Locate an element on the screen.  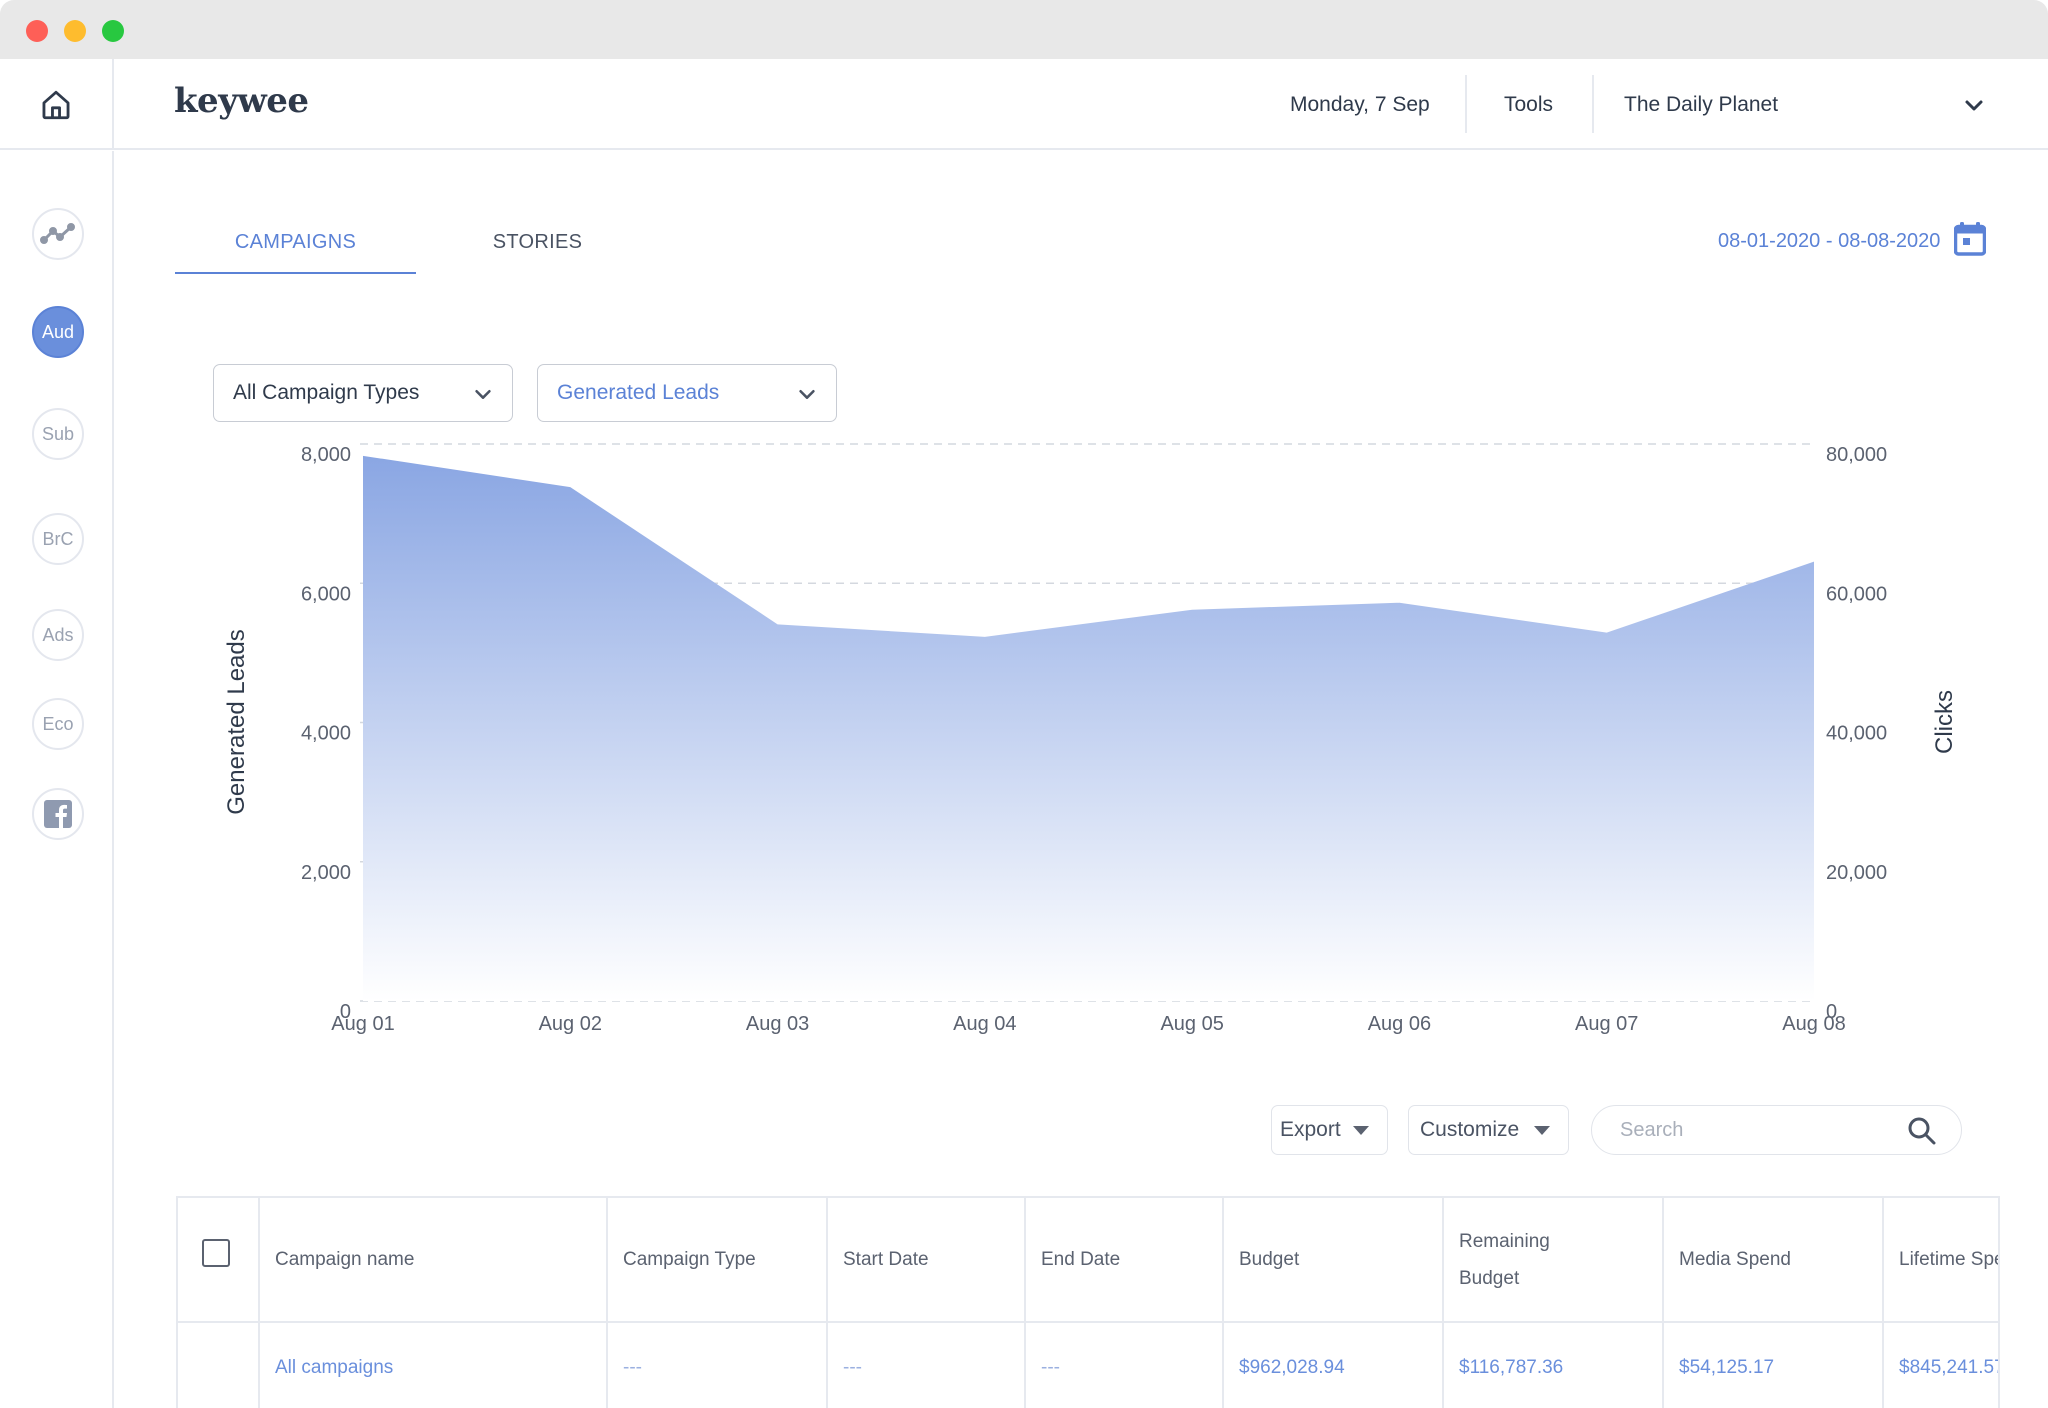
customize-button: Customize is located at coordinates (1488, 1130).